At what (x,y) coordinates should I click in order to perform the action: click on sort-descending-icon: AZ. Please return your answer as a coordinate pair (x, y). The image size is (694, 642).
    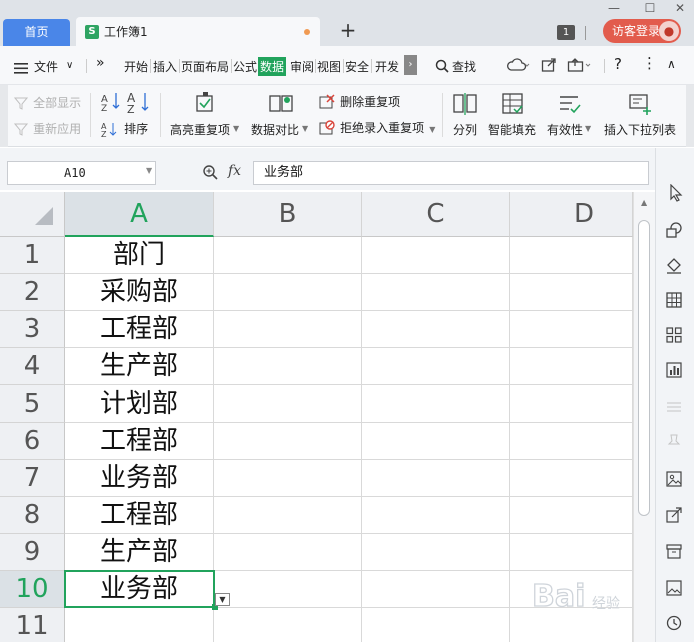
    Looking at the image, I should click on (139, 104).